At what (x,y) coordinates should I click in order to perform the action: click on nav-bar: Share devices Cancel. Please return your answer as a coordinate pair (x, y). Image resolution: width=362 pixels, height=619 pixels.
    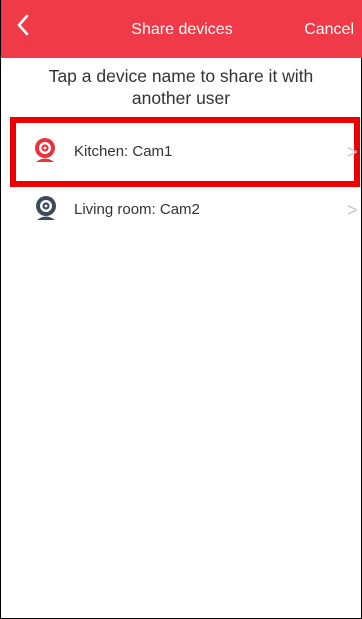
    Looking at the image, I should click on (181, 29).